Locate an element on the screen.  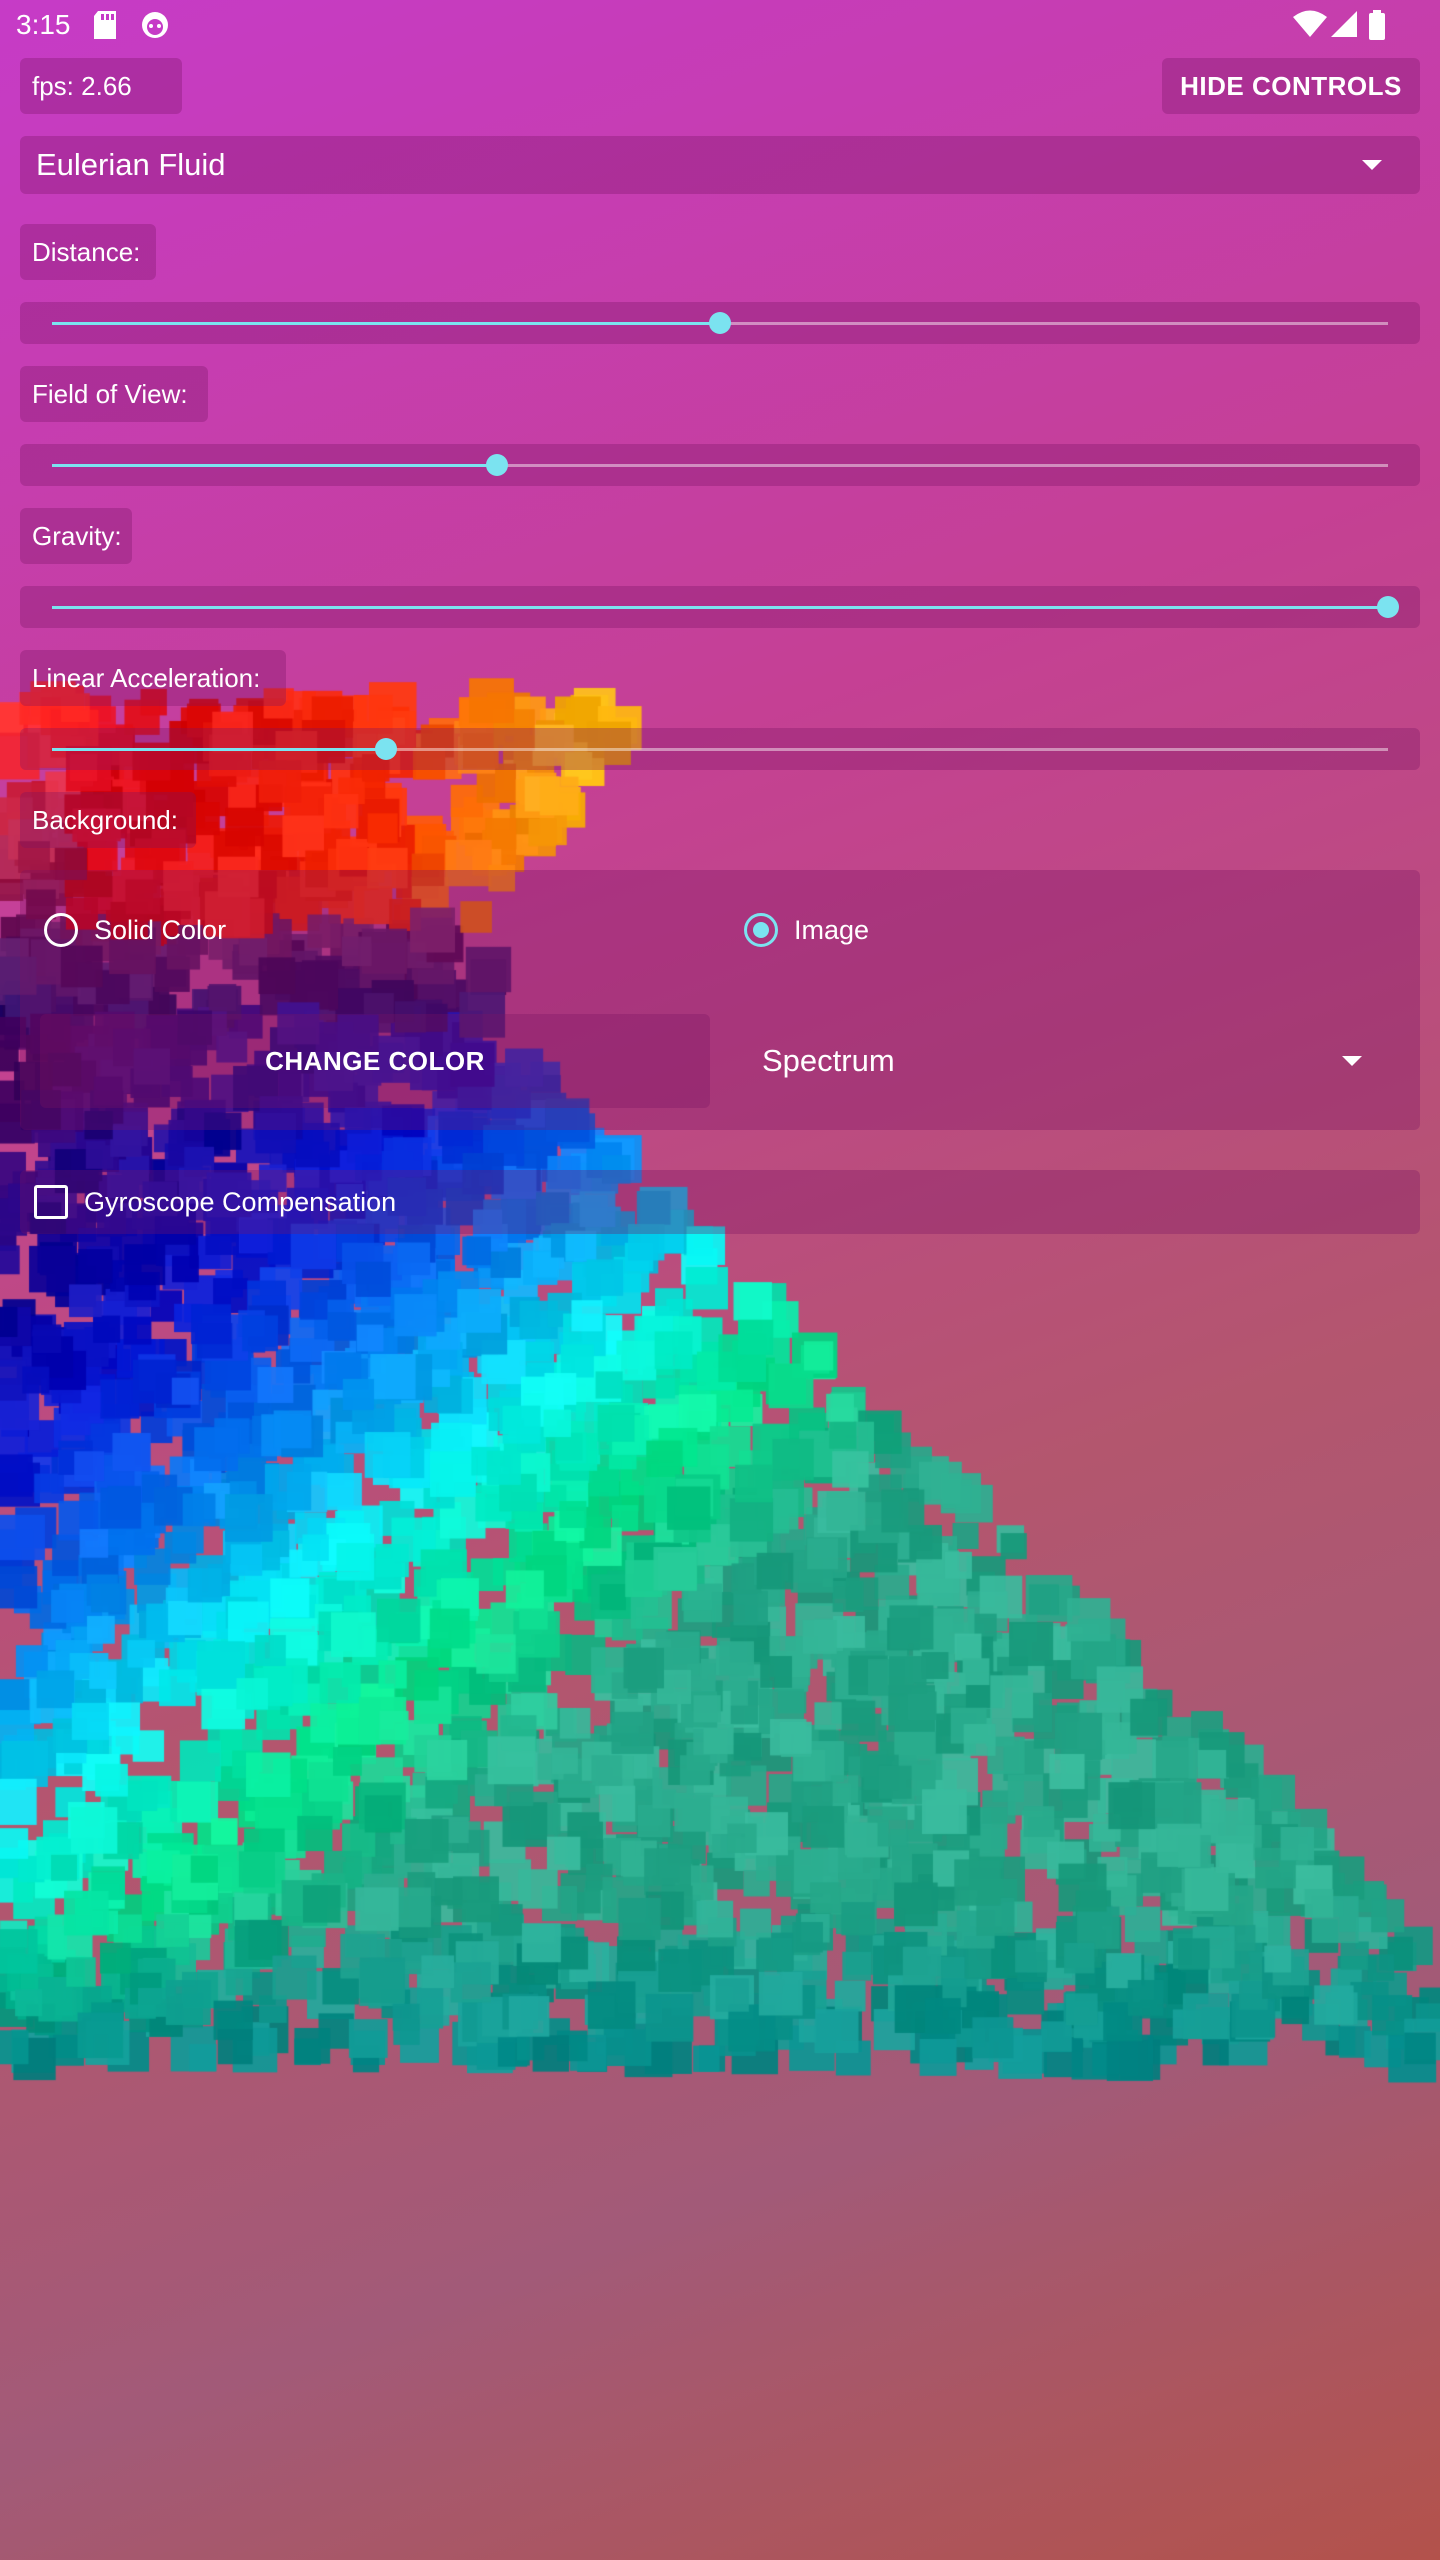
gravity-label-chip: Gravity: is located at coordinates (76, 536).